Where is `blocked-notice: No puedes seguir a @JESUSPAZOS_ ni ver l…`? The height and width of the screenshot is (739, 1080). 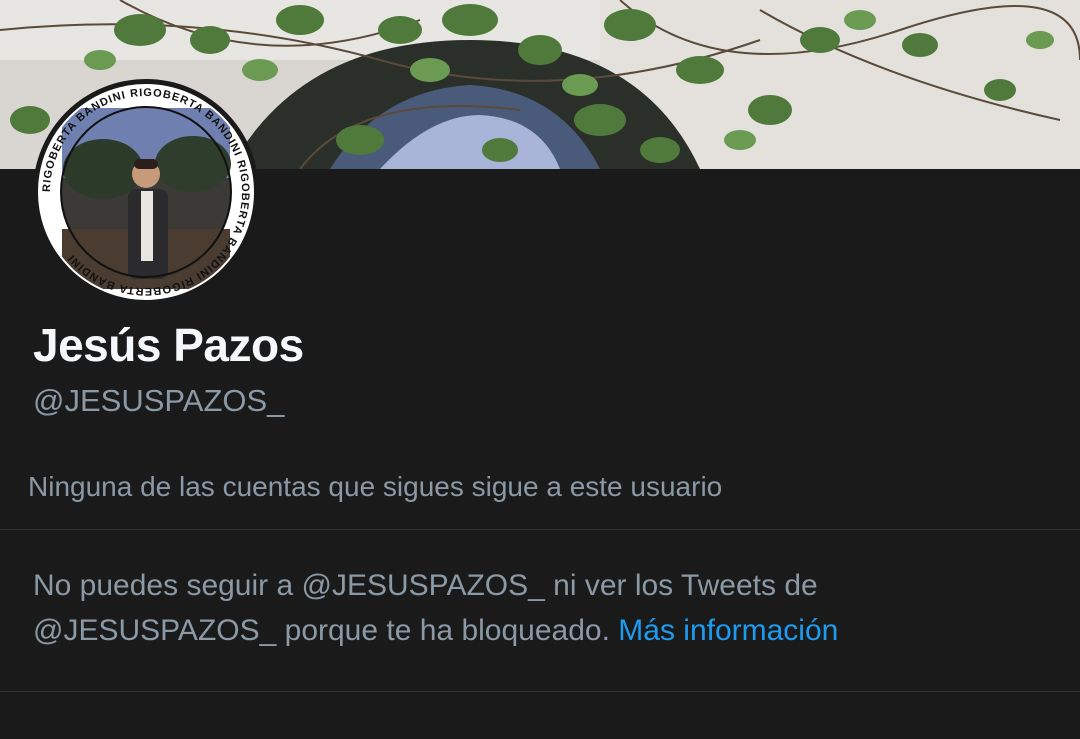
blocked-notice: No puedes seguir a @JESUSPAZOS_ ni ver l… is located at coordinates (533, 608).